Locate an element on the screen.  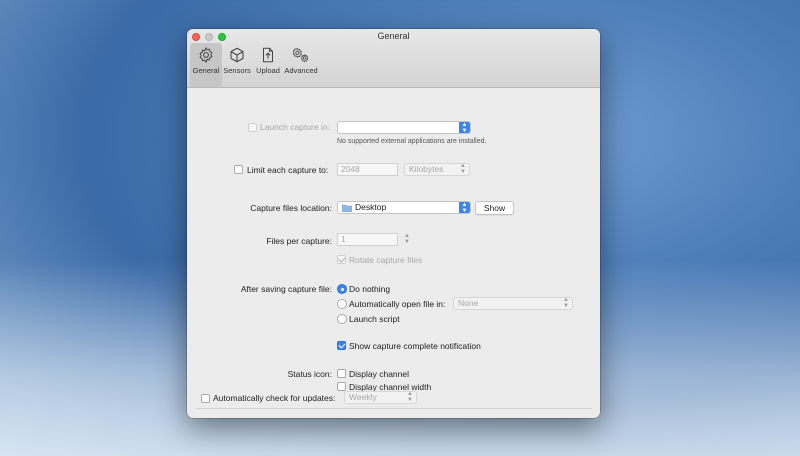
limit-unit-popup: Kilobytes ▲ ▼ is located at coordinates (437, 169).